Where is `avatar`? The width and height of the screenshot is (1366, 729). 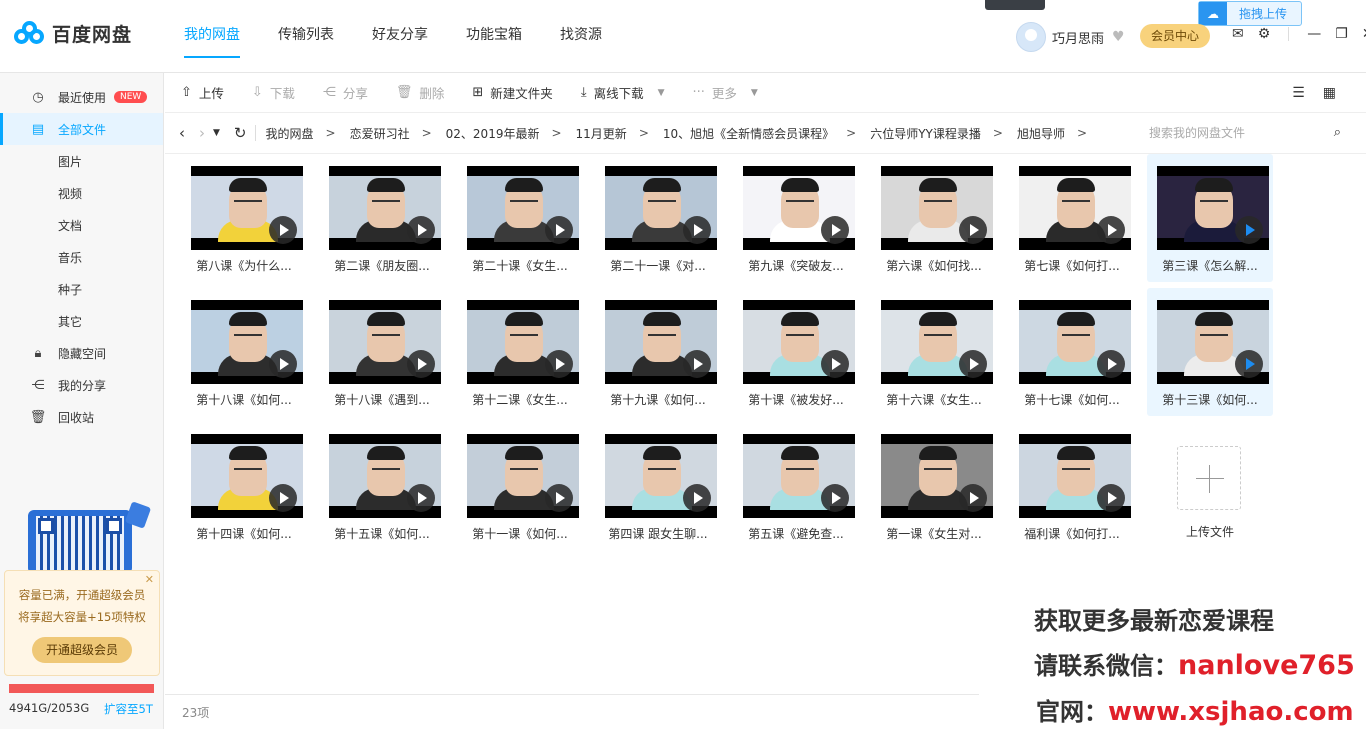 avatar is located at coordinates (1031, 37).